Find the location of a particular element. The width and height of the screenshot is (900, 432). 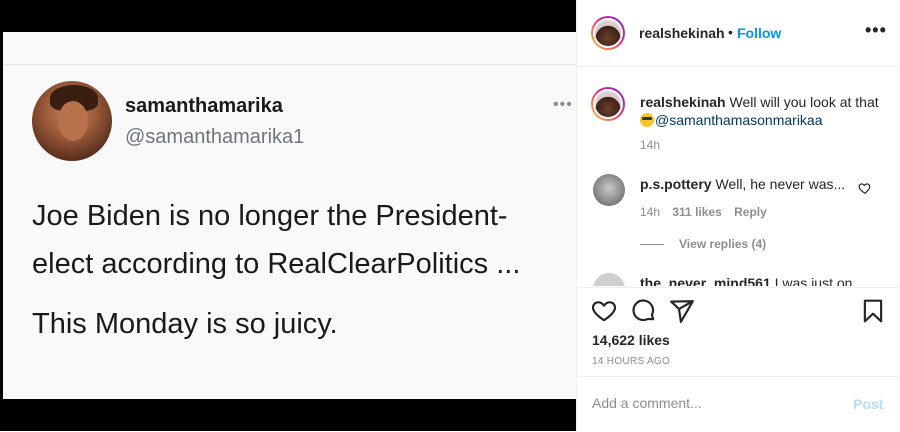

paper-plane-icon is located at coordinates (682, 311).